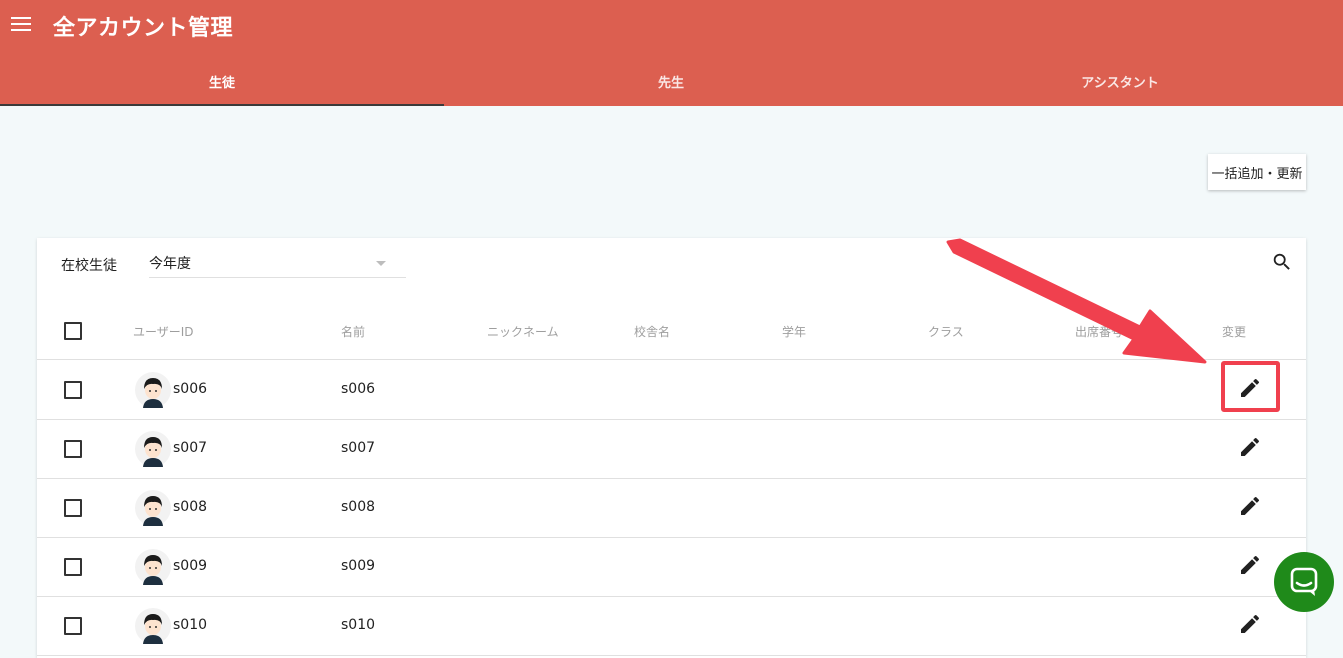 The height and width of the screenshot is (658, 1343). Describe the element at coordinates (523, 331) in the screenshot. I see `header-nickname: ニックネーム` at that location.